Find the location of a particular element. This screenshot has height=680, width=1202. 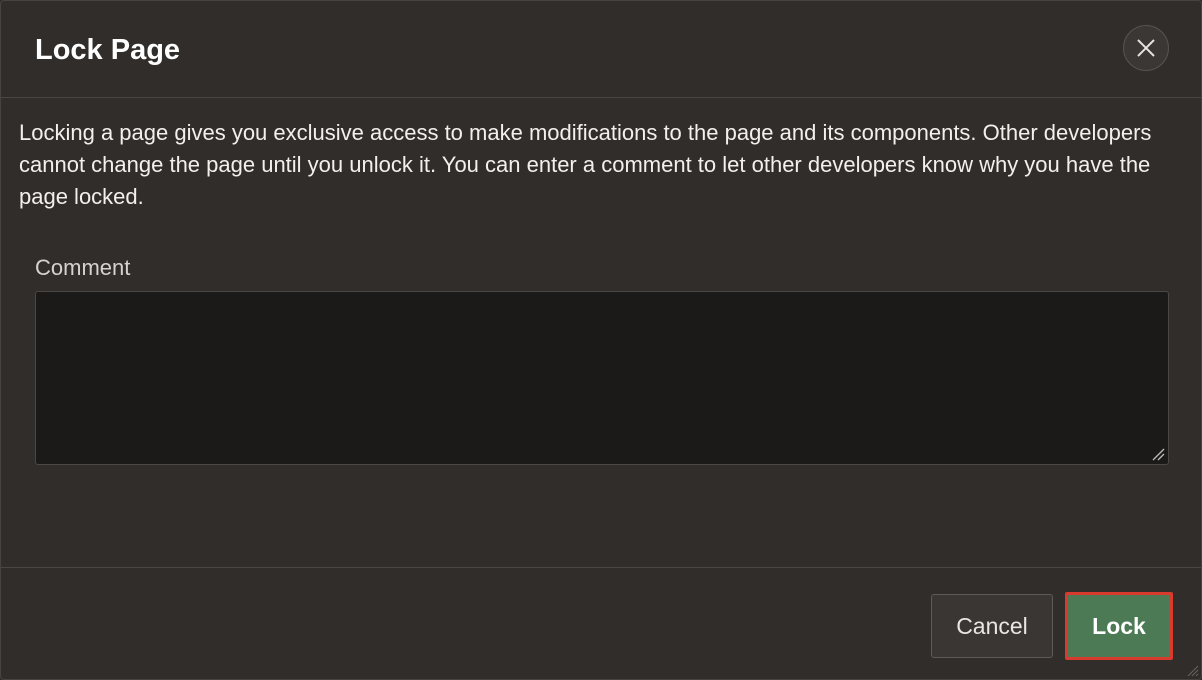

lock-button: Lock is located at coordinates (1119, 626).